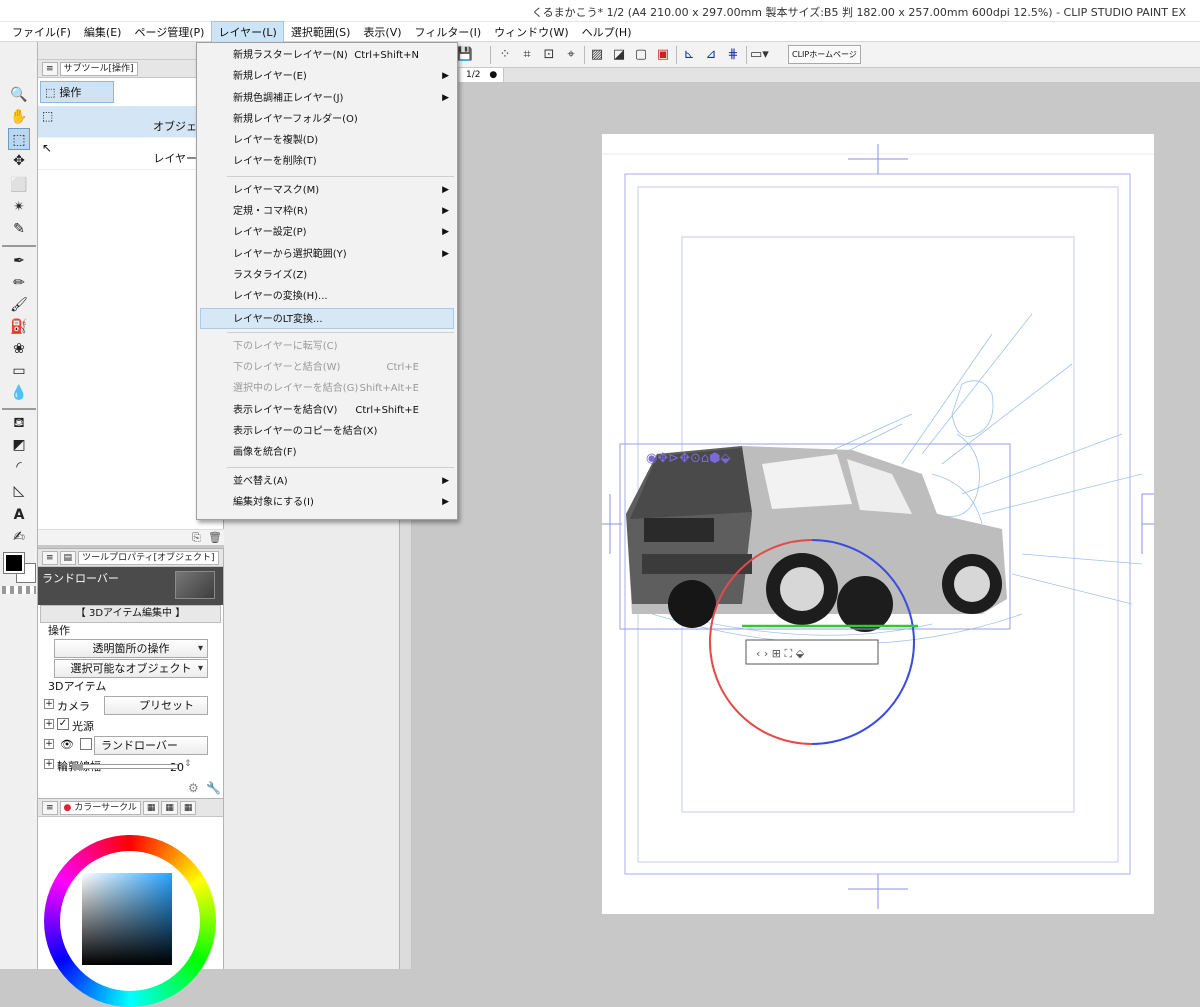 Image resolution: width=1200 pixels, height=1007 pixels. What do you see at coordinates (327, 254) in the screenshot?
I see `menu-item-selection-from-layer: レイヤーから選択範囲(Y) ▶` at bounding box center [327, 254].